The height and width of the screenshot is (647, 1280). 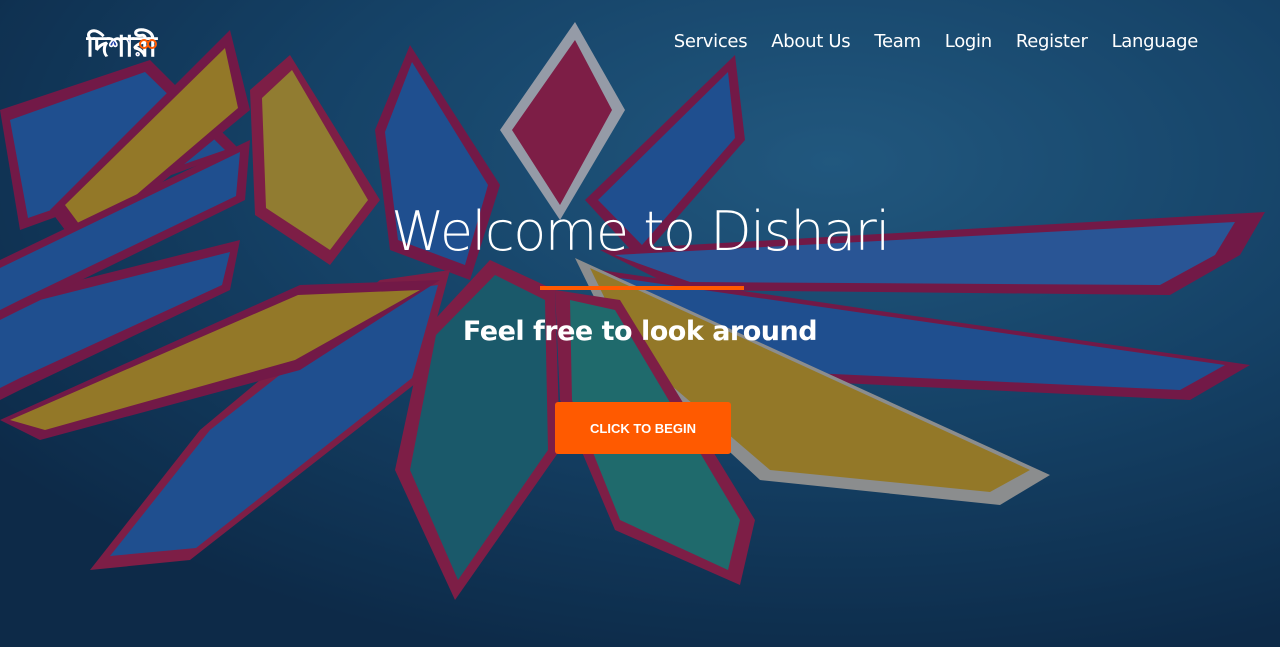 I want to click on click-to-begin-button: CLICK TO BEGIN, so click(x=643, y=428).